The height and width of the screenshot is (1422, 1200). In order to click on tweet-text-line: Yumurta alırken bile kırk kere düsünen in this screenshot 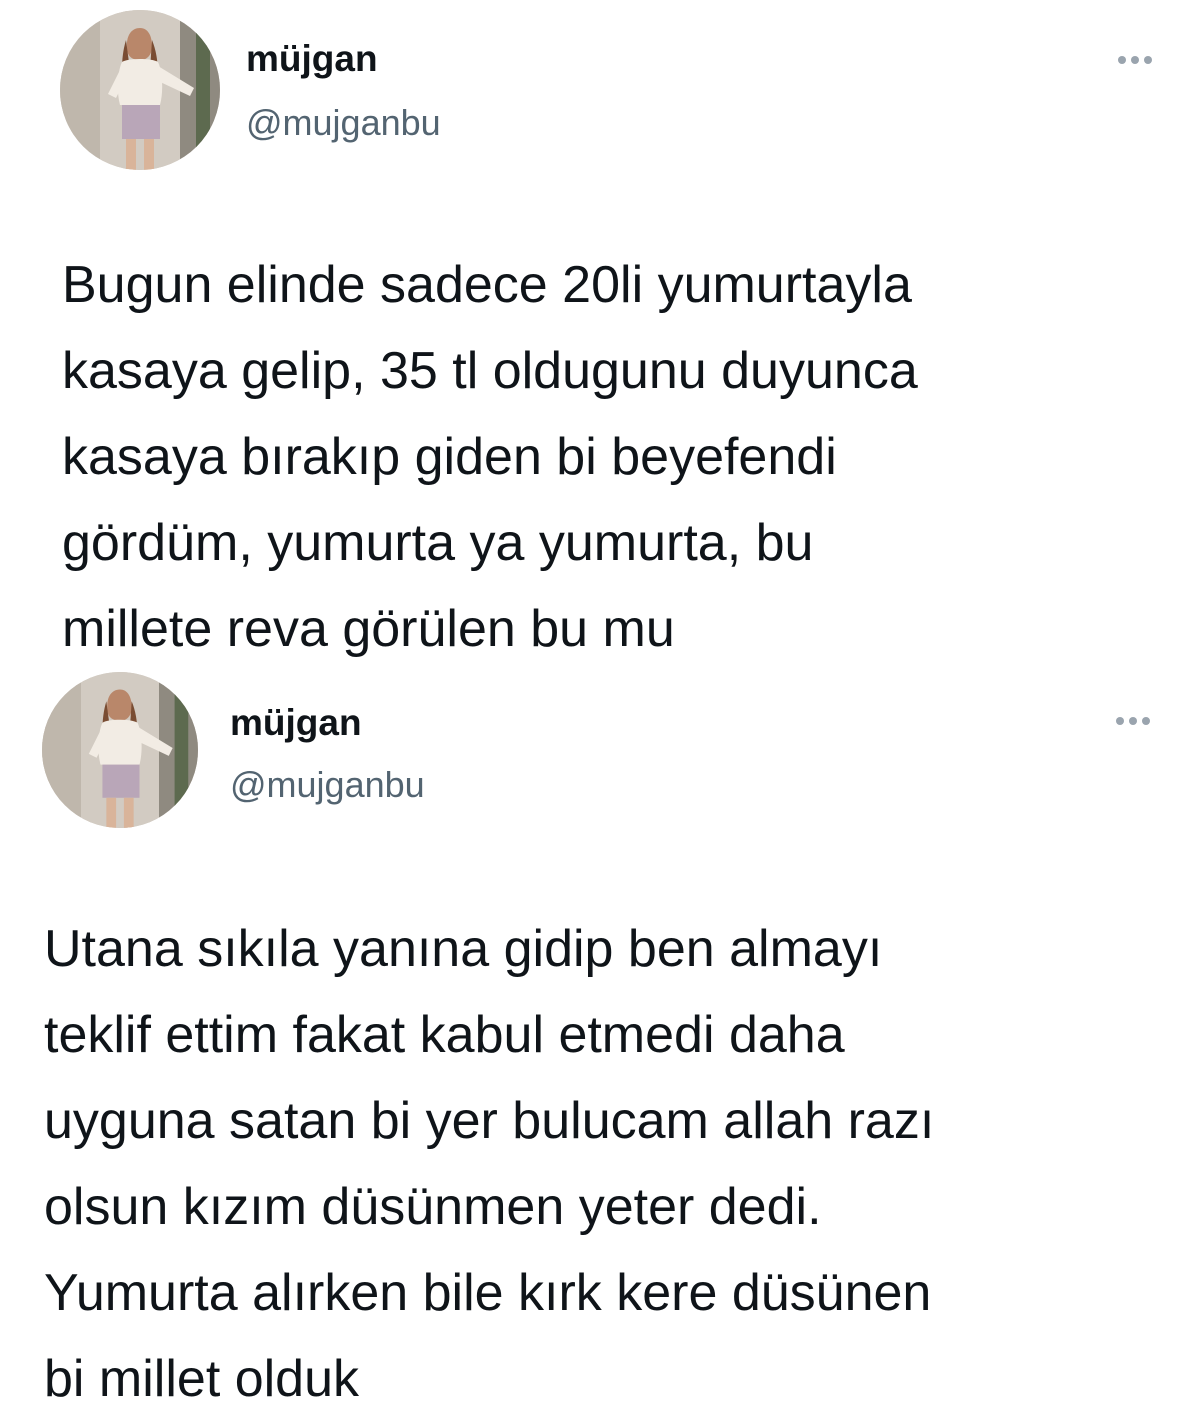, I will do `click(488, 1293)`.